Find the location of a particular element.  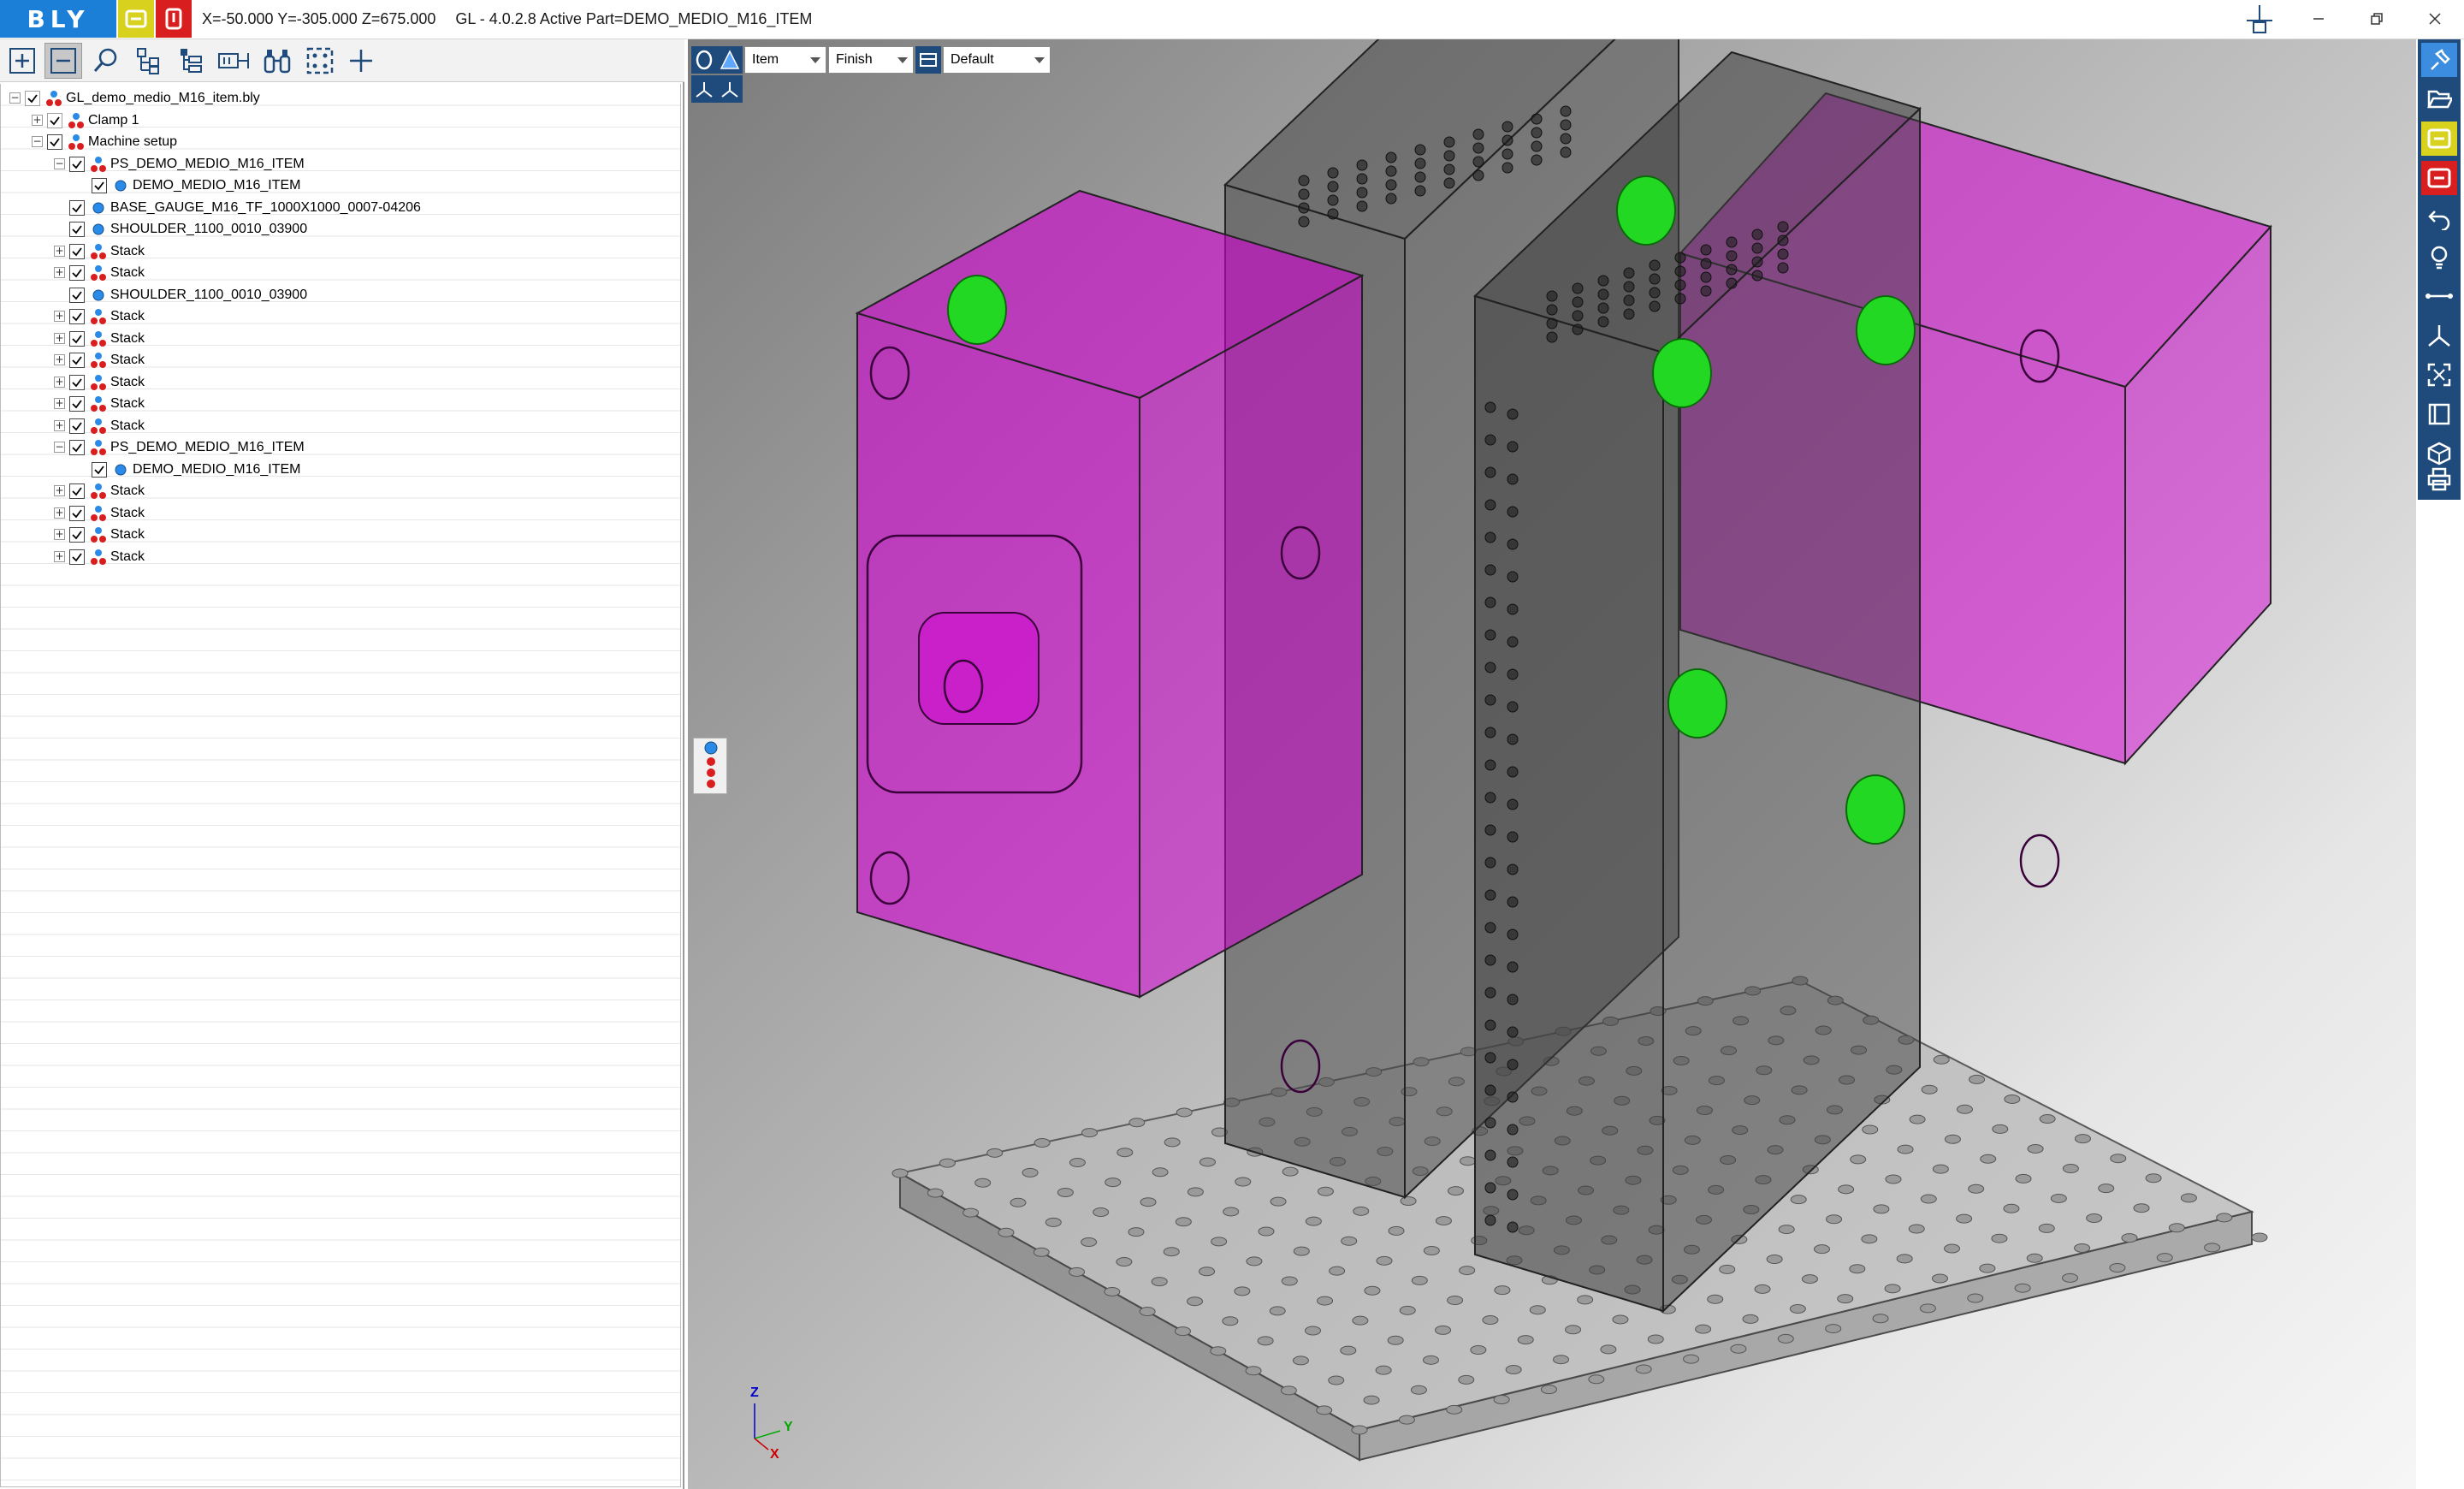

view-layout-button is located at coordinates (928, 60).